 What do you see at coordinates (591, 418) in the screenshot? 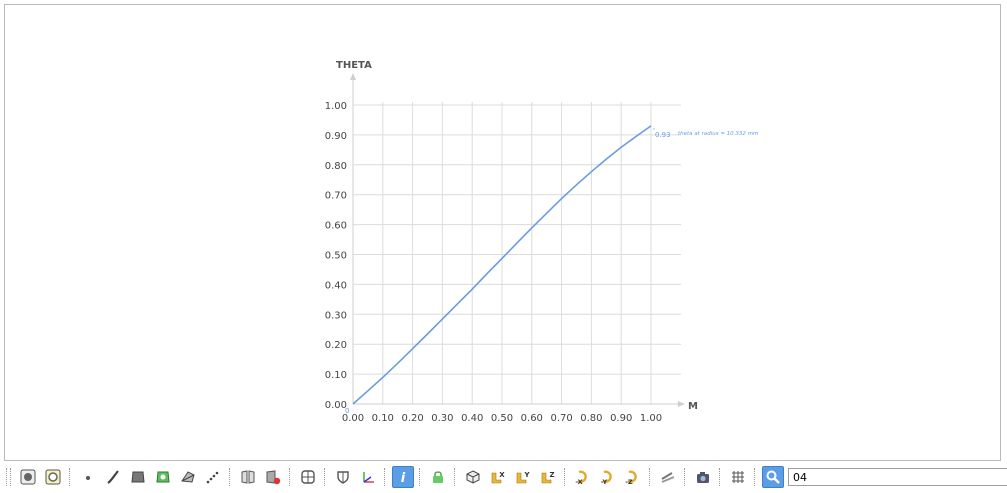
I see `x-tick-label: 0.80` at bounding box center [591, 418].